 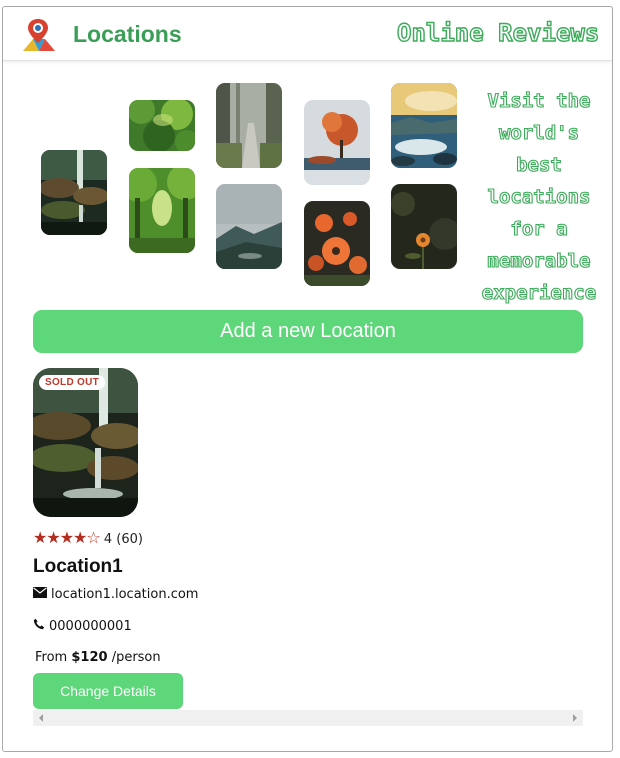 What do you see at coordinates (307, 34) in the screenshot?
I see `header: Locations Online Reviews` at bounding box center [307, 34].